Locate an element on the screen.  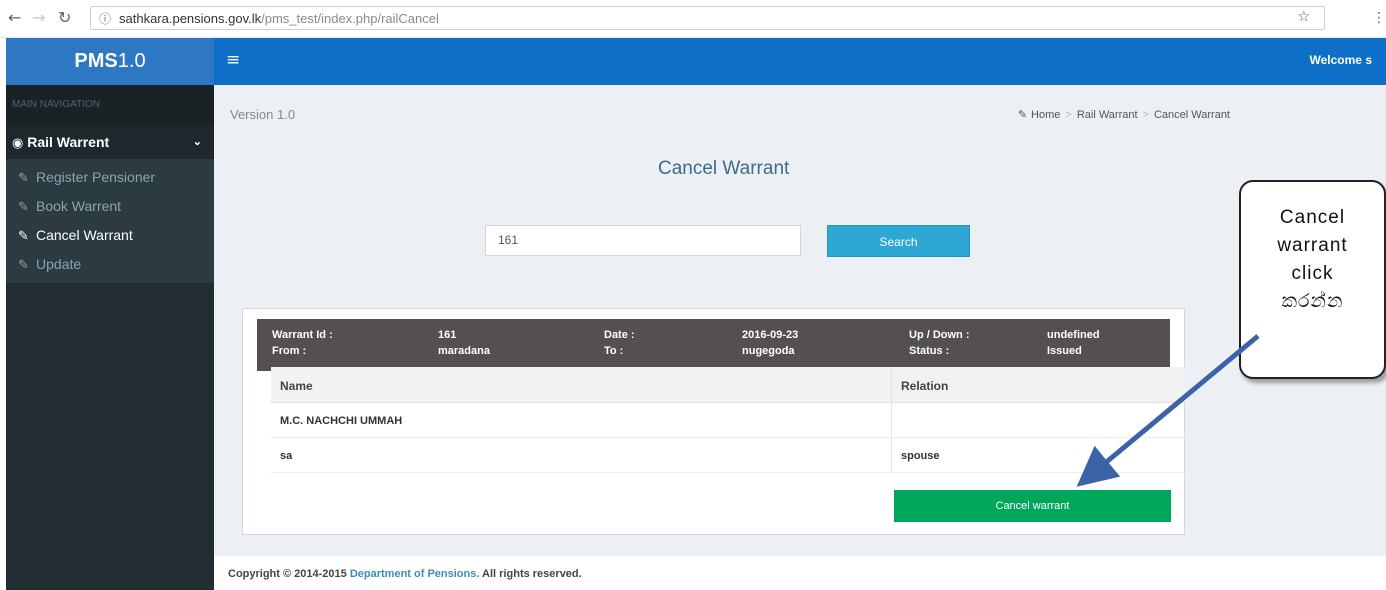
sidebar-item-update: ✎ Update is located at coordinates (110, 264).